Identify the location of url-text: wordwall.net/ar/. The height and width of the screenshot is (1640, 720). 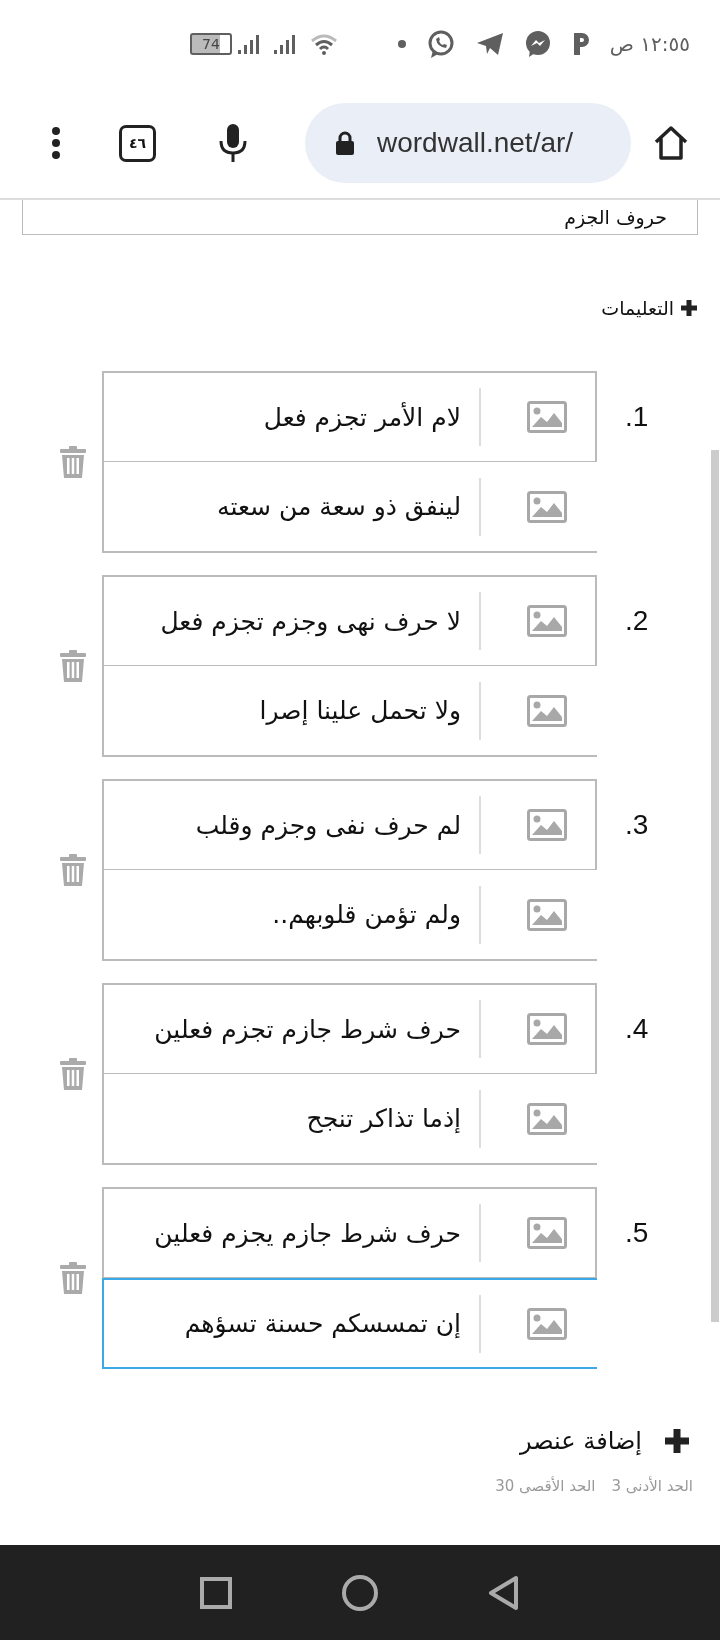
(475, 143).